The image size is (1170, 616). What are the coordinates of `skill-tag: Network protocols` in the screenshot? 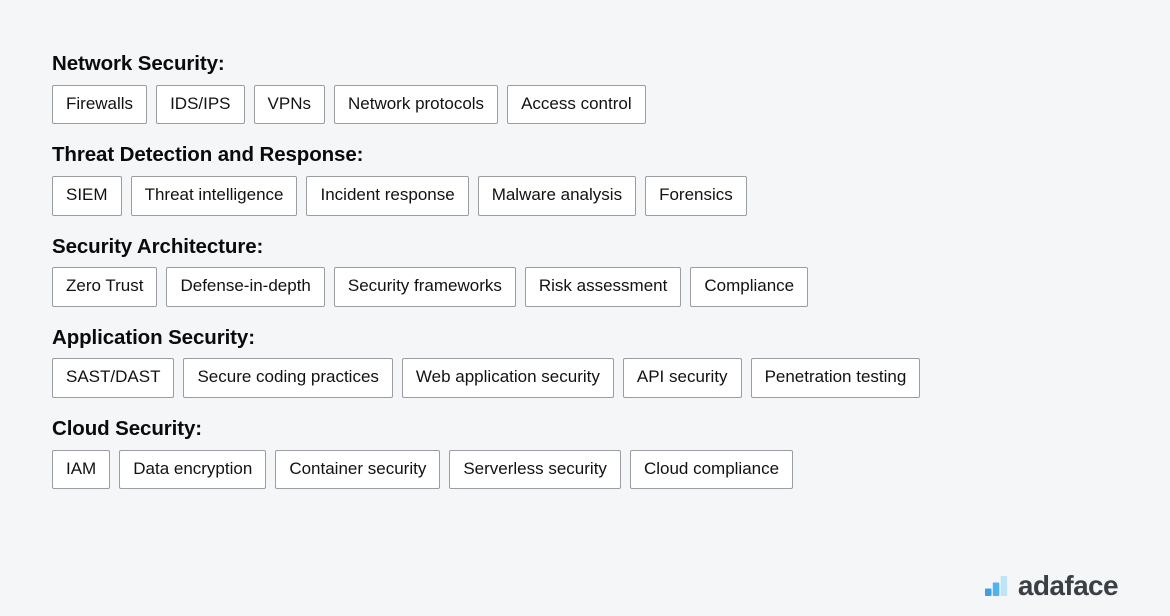 It's located at (416, 104).